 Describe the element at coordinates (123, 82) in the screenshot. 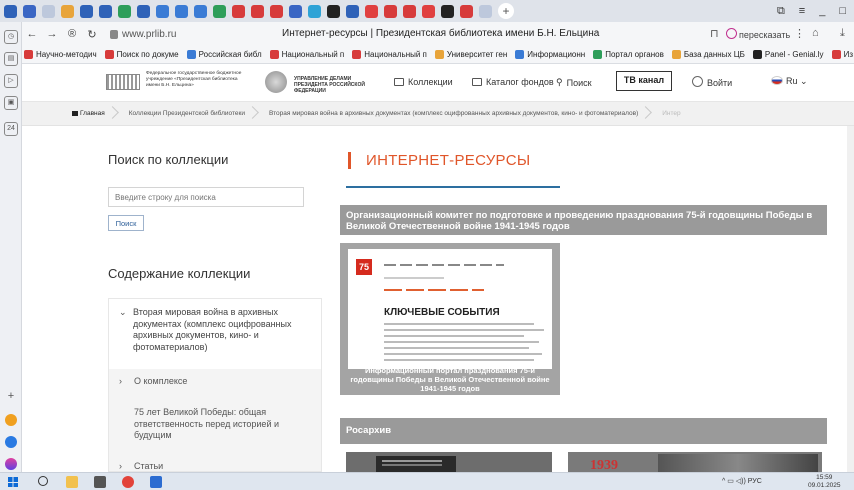

I see `library-building-logo` at that location.